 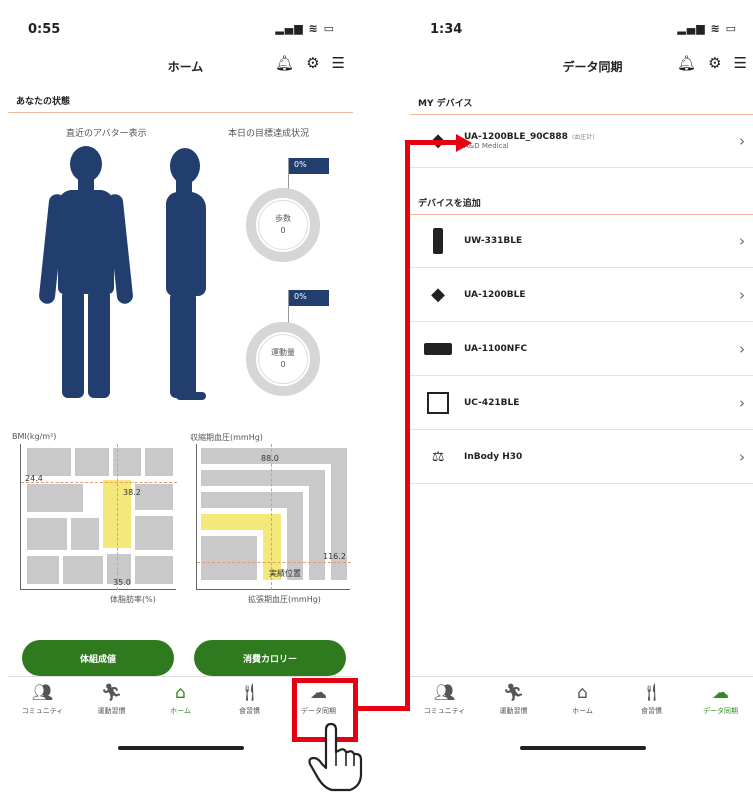 What do you see at coordinates (583, 137) in the screenshot?
I see `my-device-note: (血圧計)` at bounding box center [583, 137].